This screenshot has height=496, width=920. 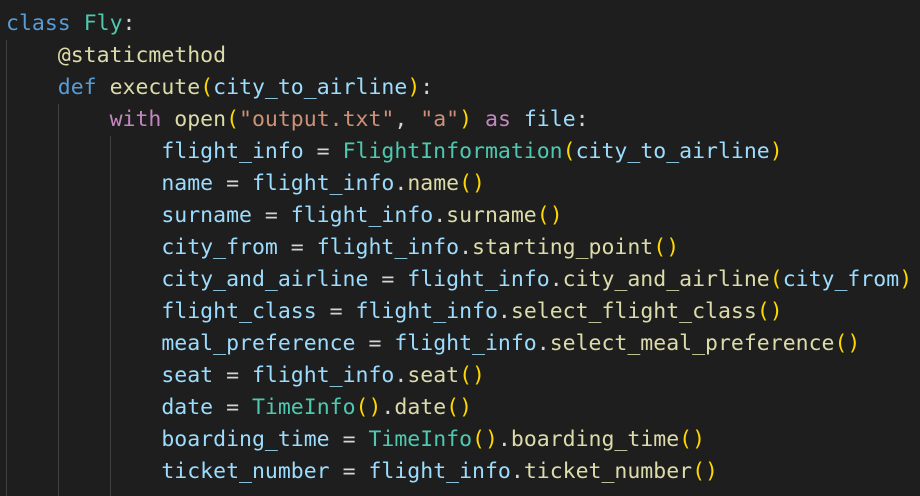 What do you see at coordinates (239, 311) in the screenshot?
I see `variable: flight_class` at bounding box center [239, 311].